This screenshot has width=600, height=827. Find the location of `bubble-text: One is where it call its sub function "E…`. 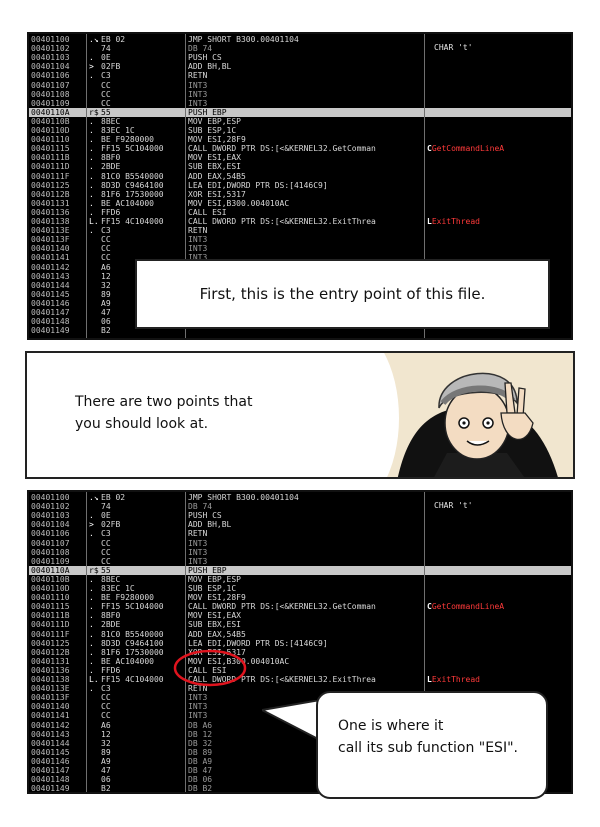

bubble-text: One is where it call its sub function "E… is located at coordinates (428, 737).